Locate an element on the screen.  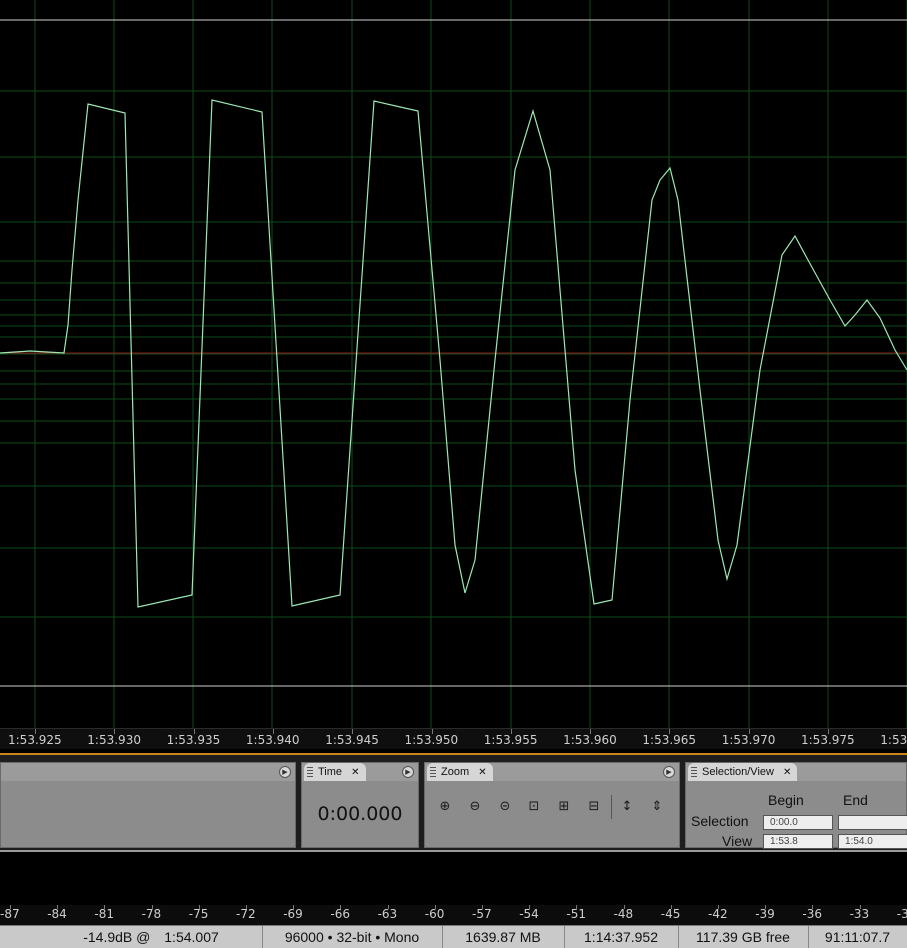
level-label: -54 is located at coordinates (529, 914).